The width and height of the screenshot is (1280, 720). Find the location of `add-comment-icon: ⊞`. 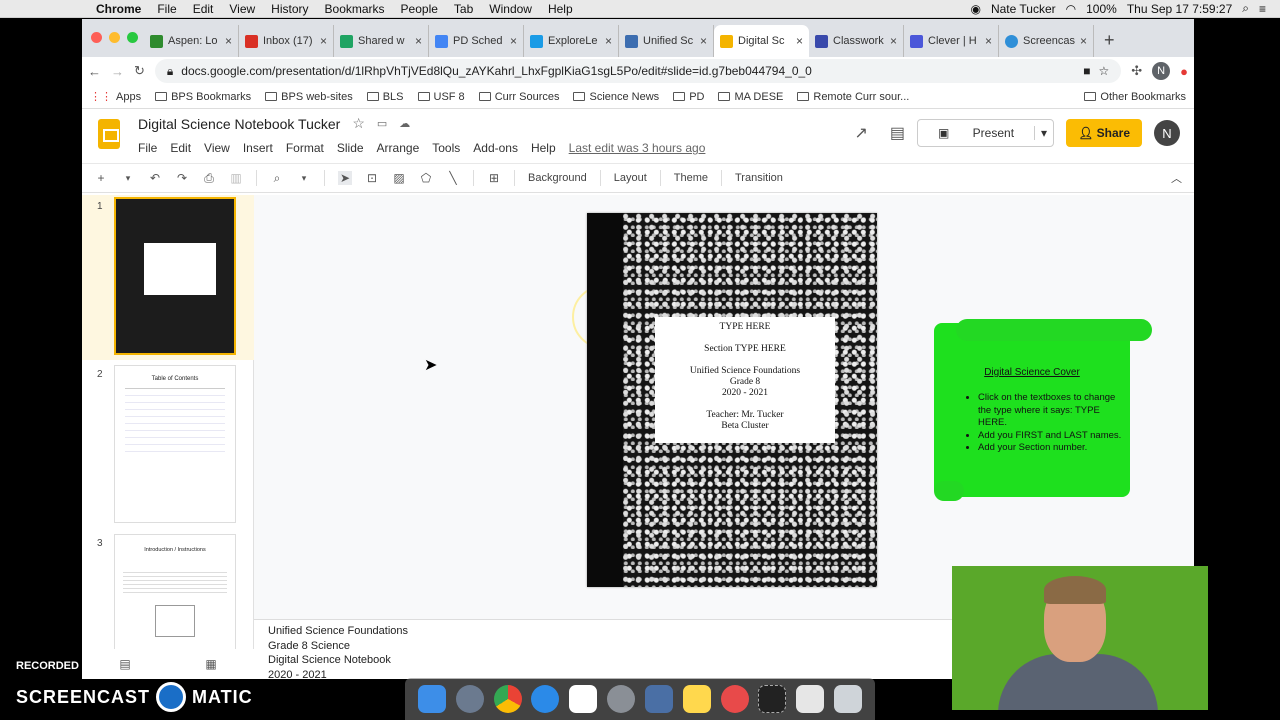

add-comment-icon: ⊞ is located at coordinates (494, 178).